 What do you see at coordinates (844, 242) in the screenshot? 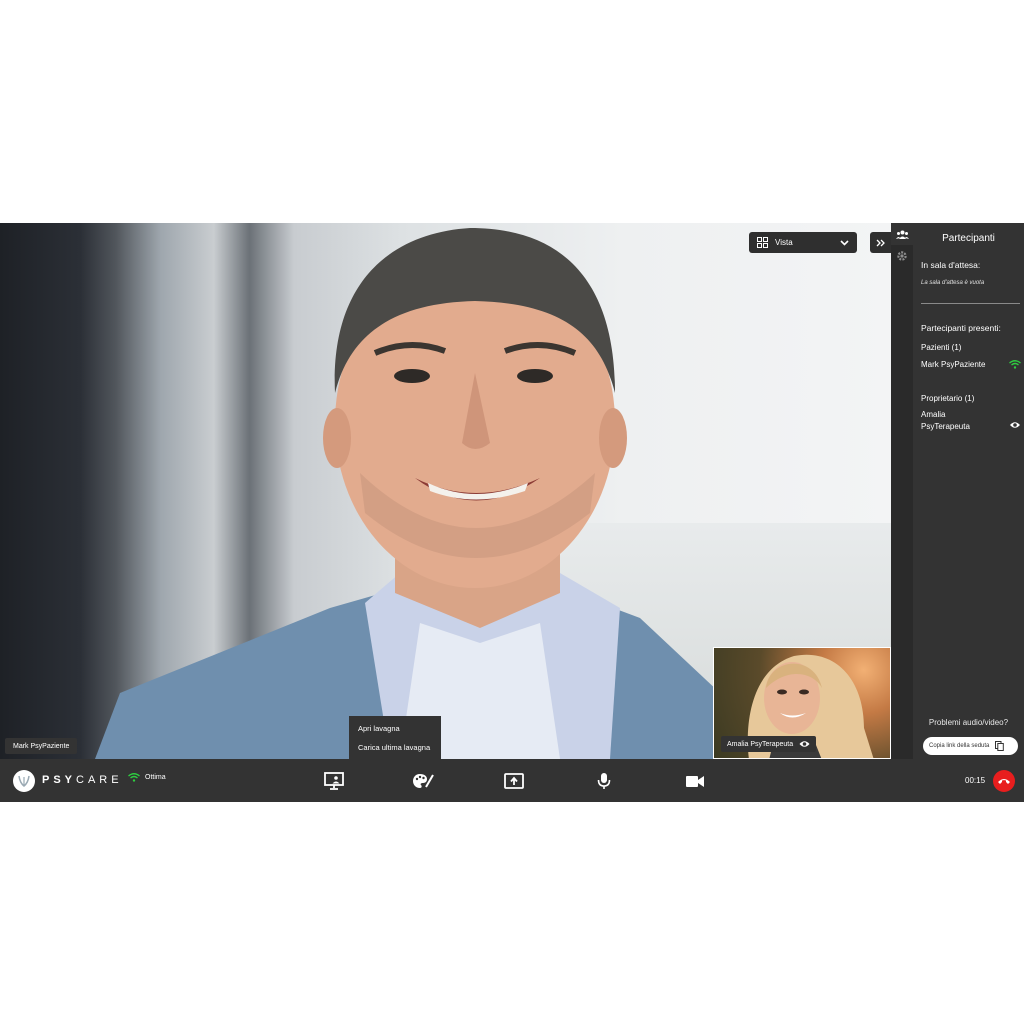
I see `chevron-down-icon` at bounding box center [844, 242].